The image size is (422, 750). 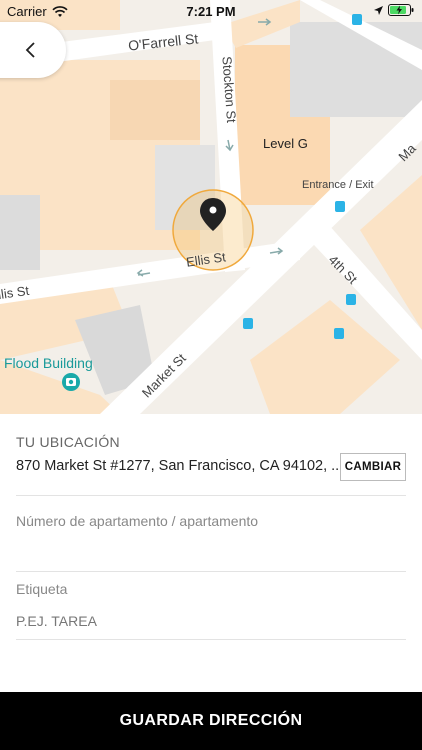 I want to click on battery-charging-icon, so click(x=401, y=10).